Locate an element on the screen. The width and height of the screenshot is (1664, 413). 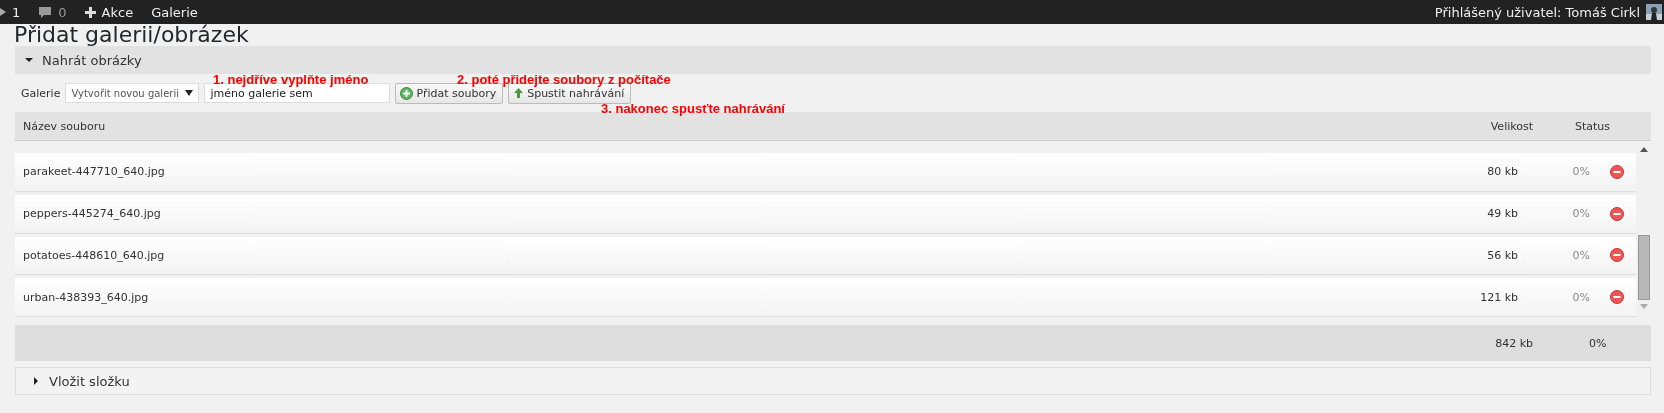
file-size: 49 kb is located at coordinates (1502, 214).